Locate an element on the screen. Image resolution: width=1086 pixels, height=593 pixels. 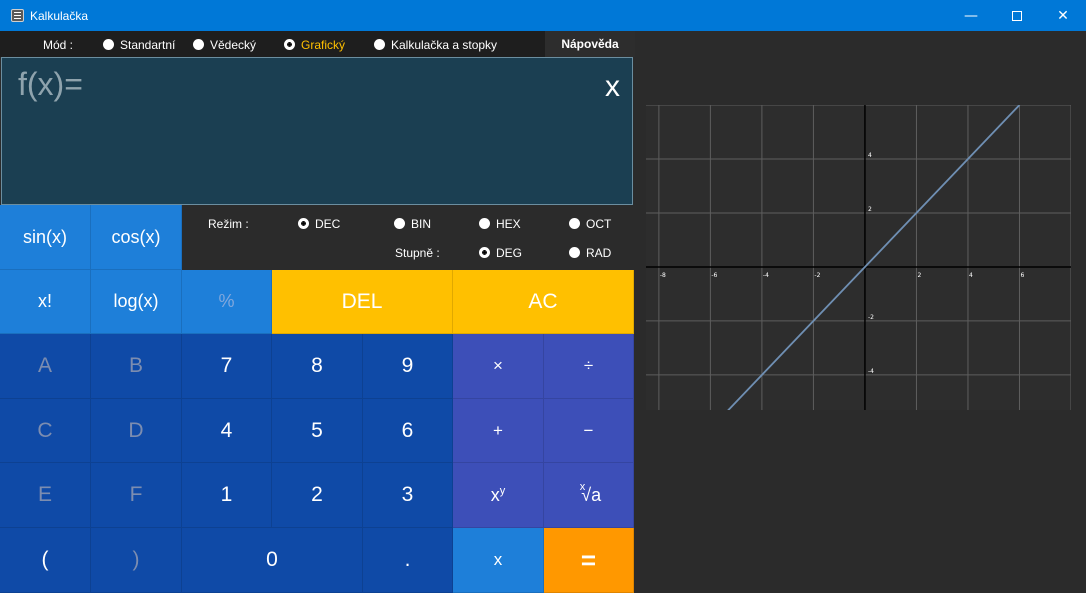
root-button: x √a is located at coordinates (589, 495).